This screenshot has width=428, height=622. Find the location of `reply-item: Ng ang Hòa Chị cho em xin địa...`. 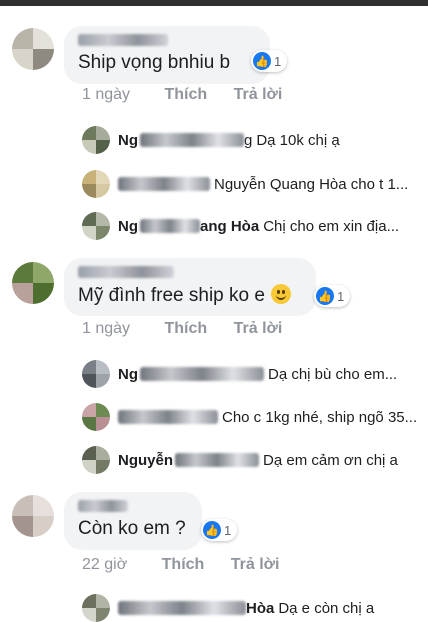

reply-item: Ng ang Hòa Chị cho em xin địa... is located at coordinates (239, 226).